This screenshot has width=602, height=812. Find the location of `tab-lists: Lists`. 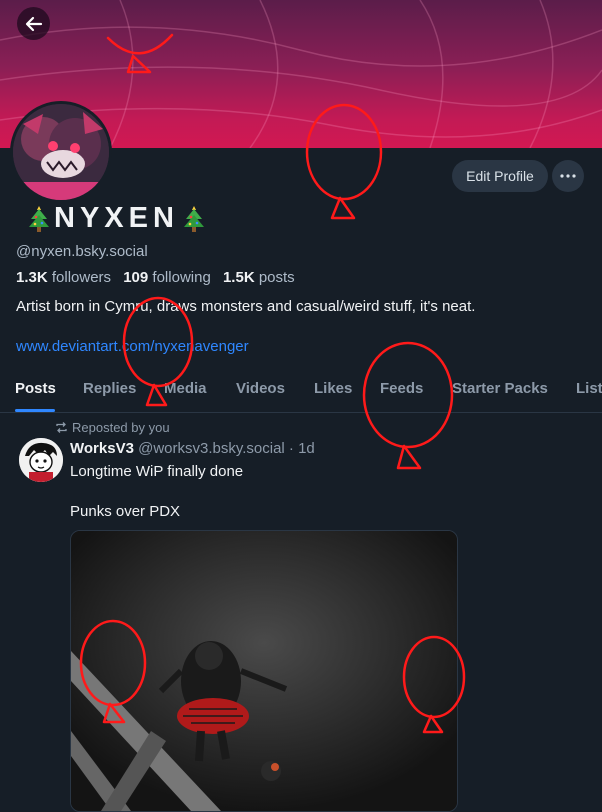

tab-lists: Lists is located at coordinates (589, 388).